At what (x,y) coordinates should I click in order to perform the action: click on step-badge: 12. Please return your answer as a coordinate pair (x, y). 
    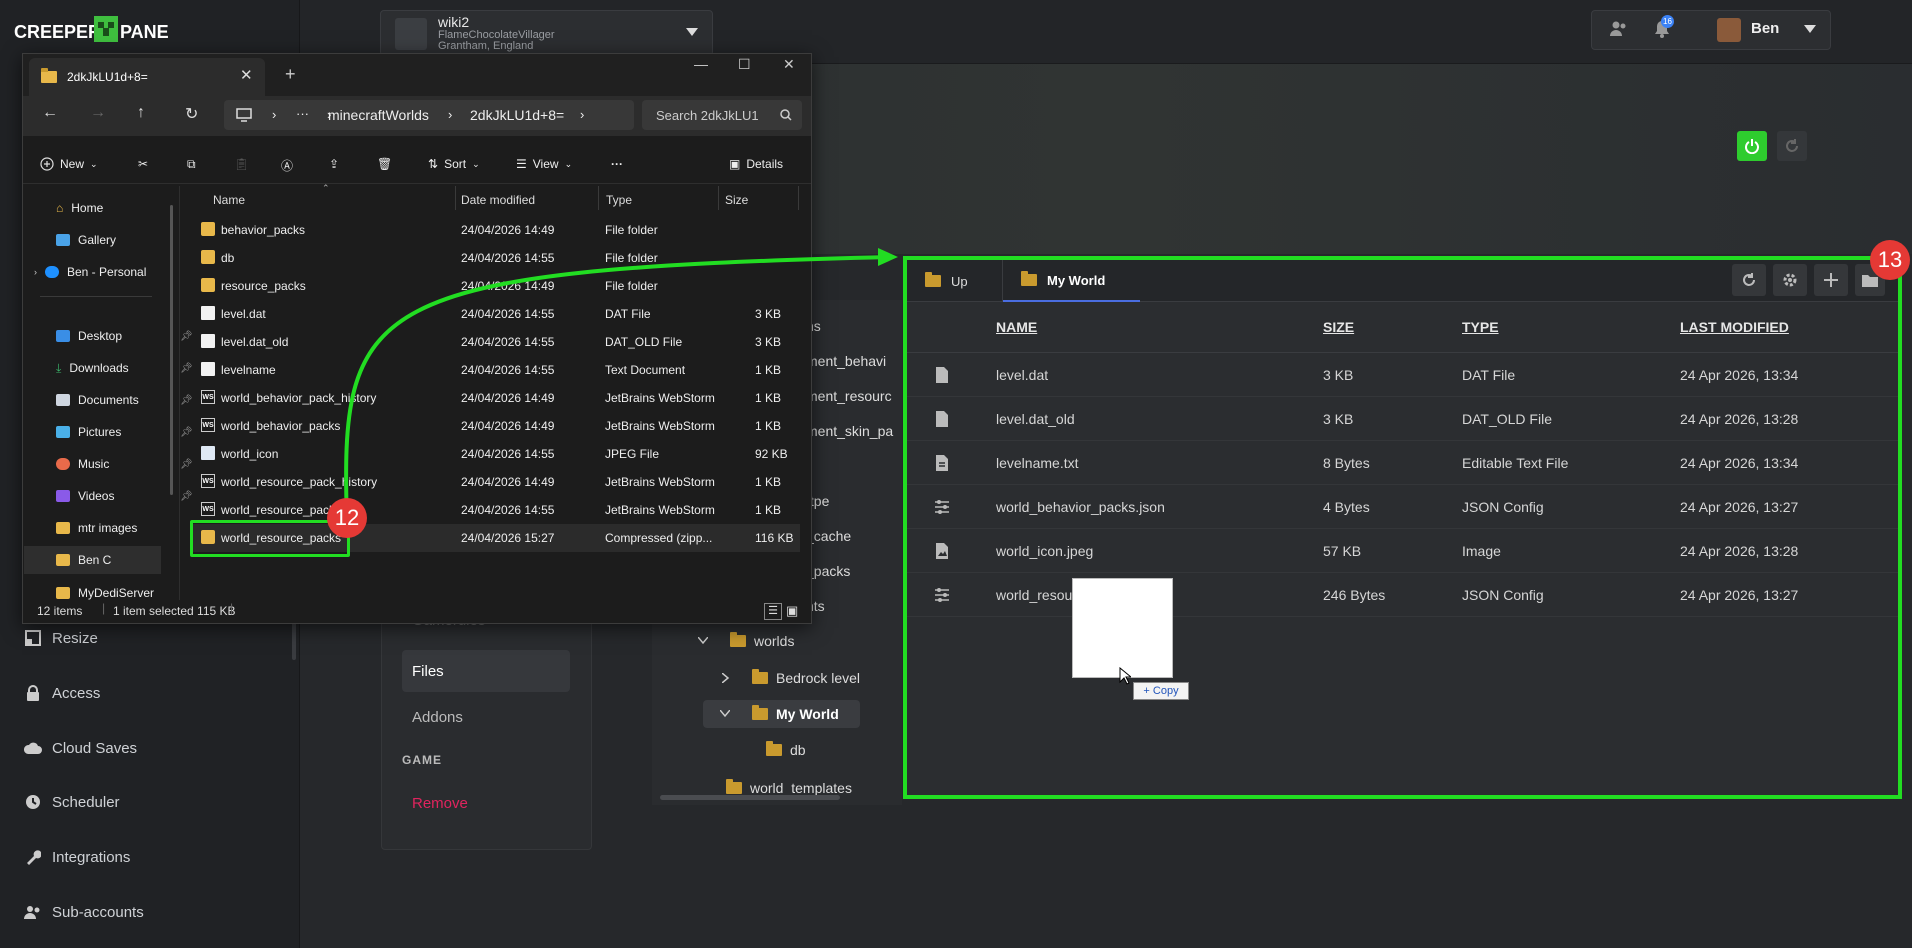
    Looking at the image, I should click on (347, 518).